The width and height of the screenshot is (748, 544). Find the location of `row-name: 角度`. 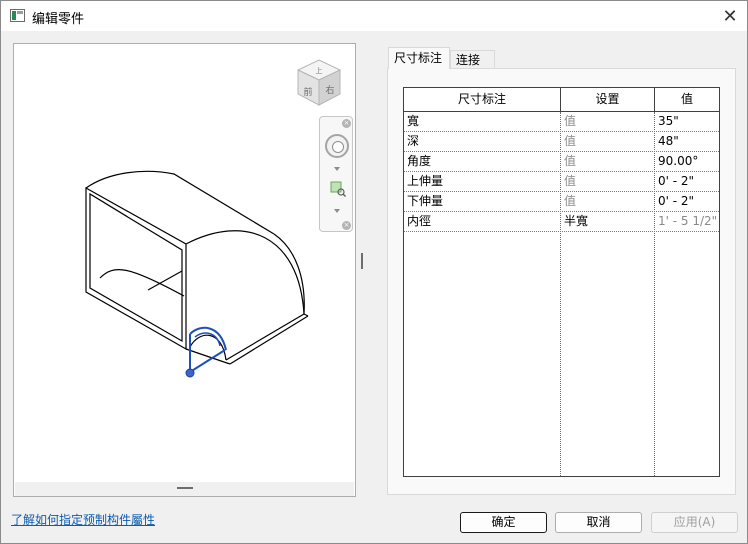

row-name: 角度 is located at coordinates (419, 161).